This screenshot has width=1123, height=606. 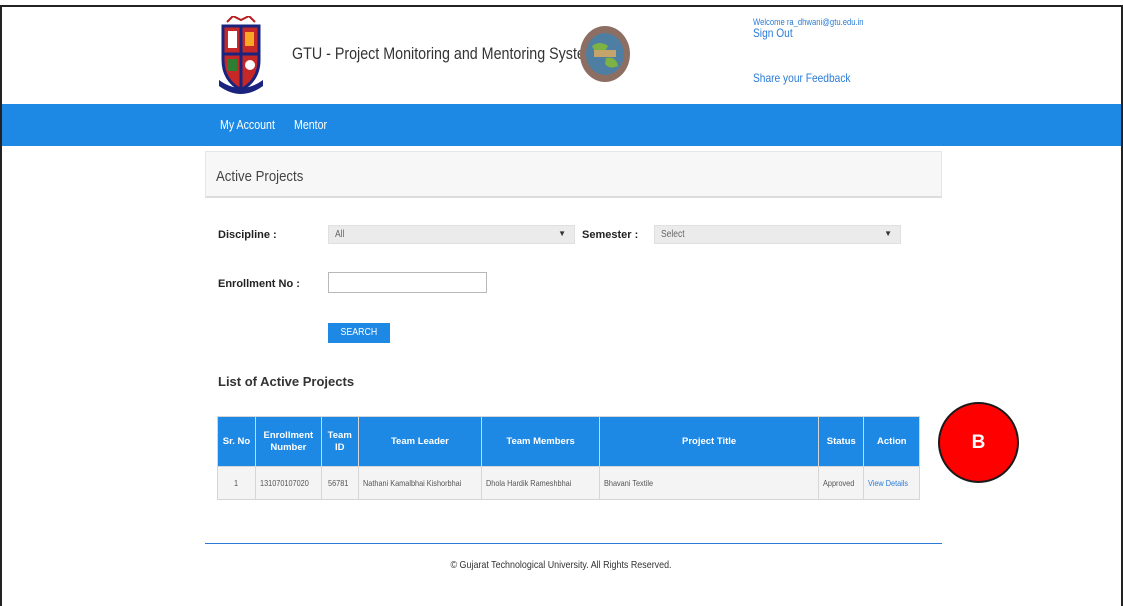 What do you see at coordinates (288, 483) in the screenshot?
I see `cell-enrollment: 131070107020` at bounding box center [288, 483].